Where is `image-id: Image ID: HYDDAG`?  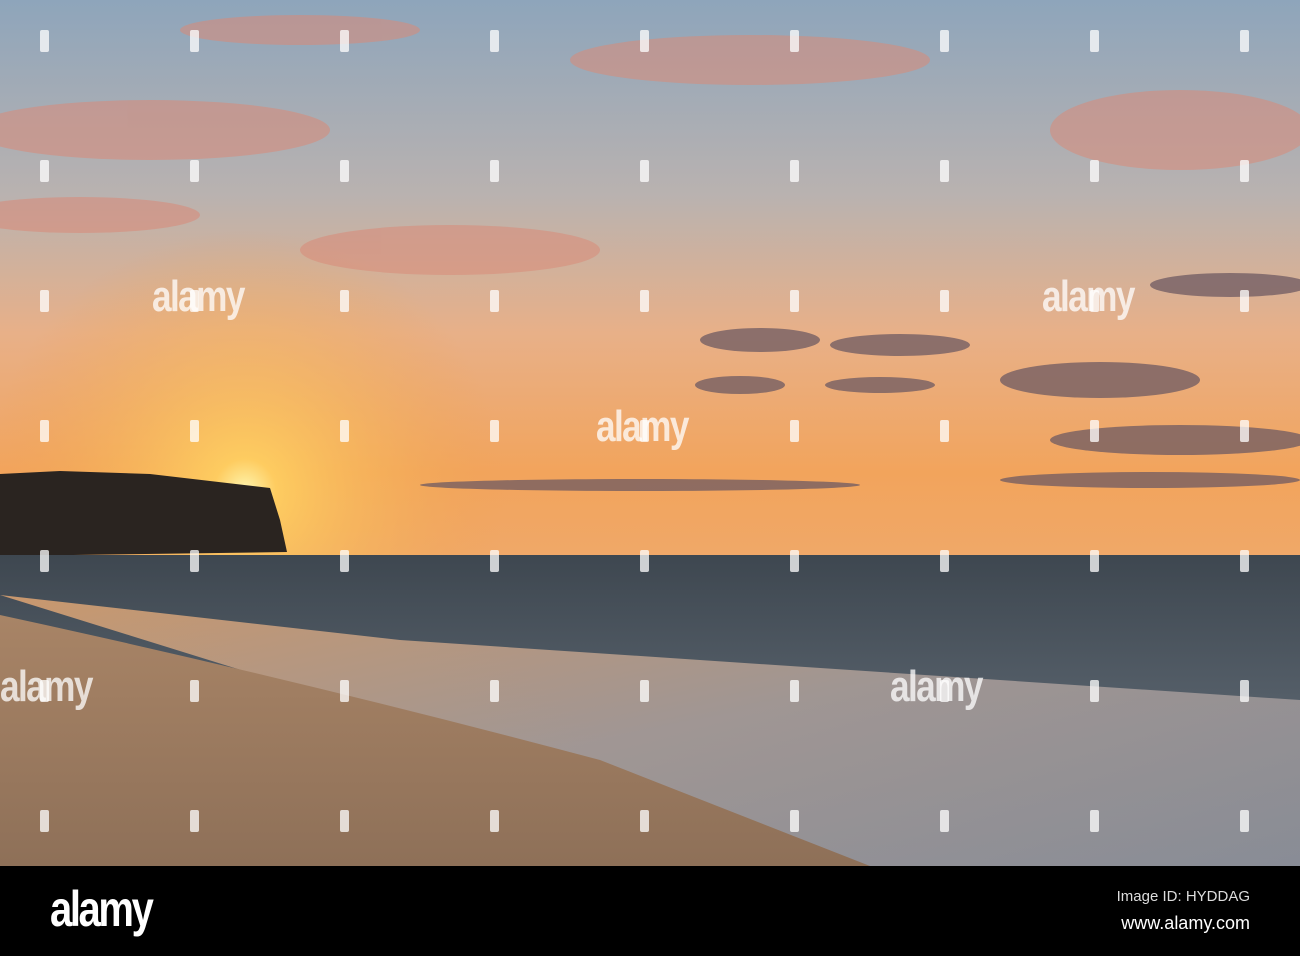
image-id: Image ID: HYDDAG is located at coordinates (1183, 896).